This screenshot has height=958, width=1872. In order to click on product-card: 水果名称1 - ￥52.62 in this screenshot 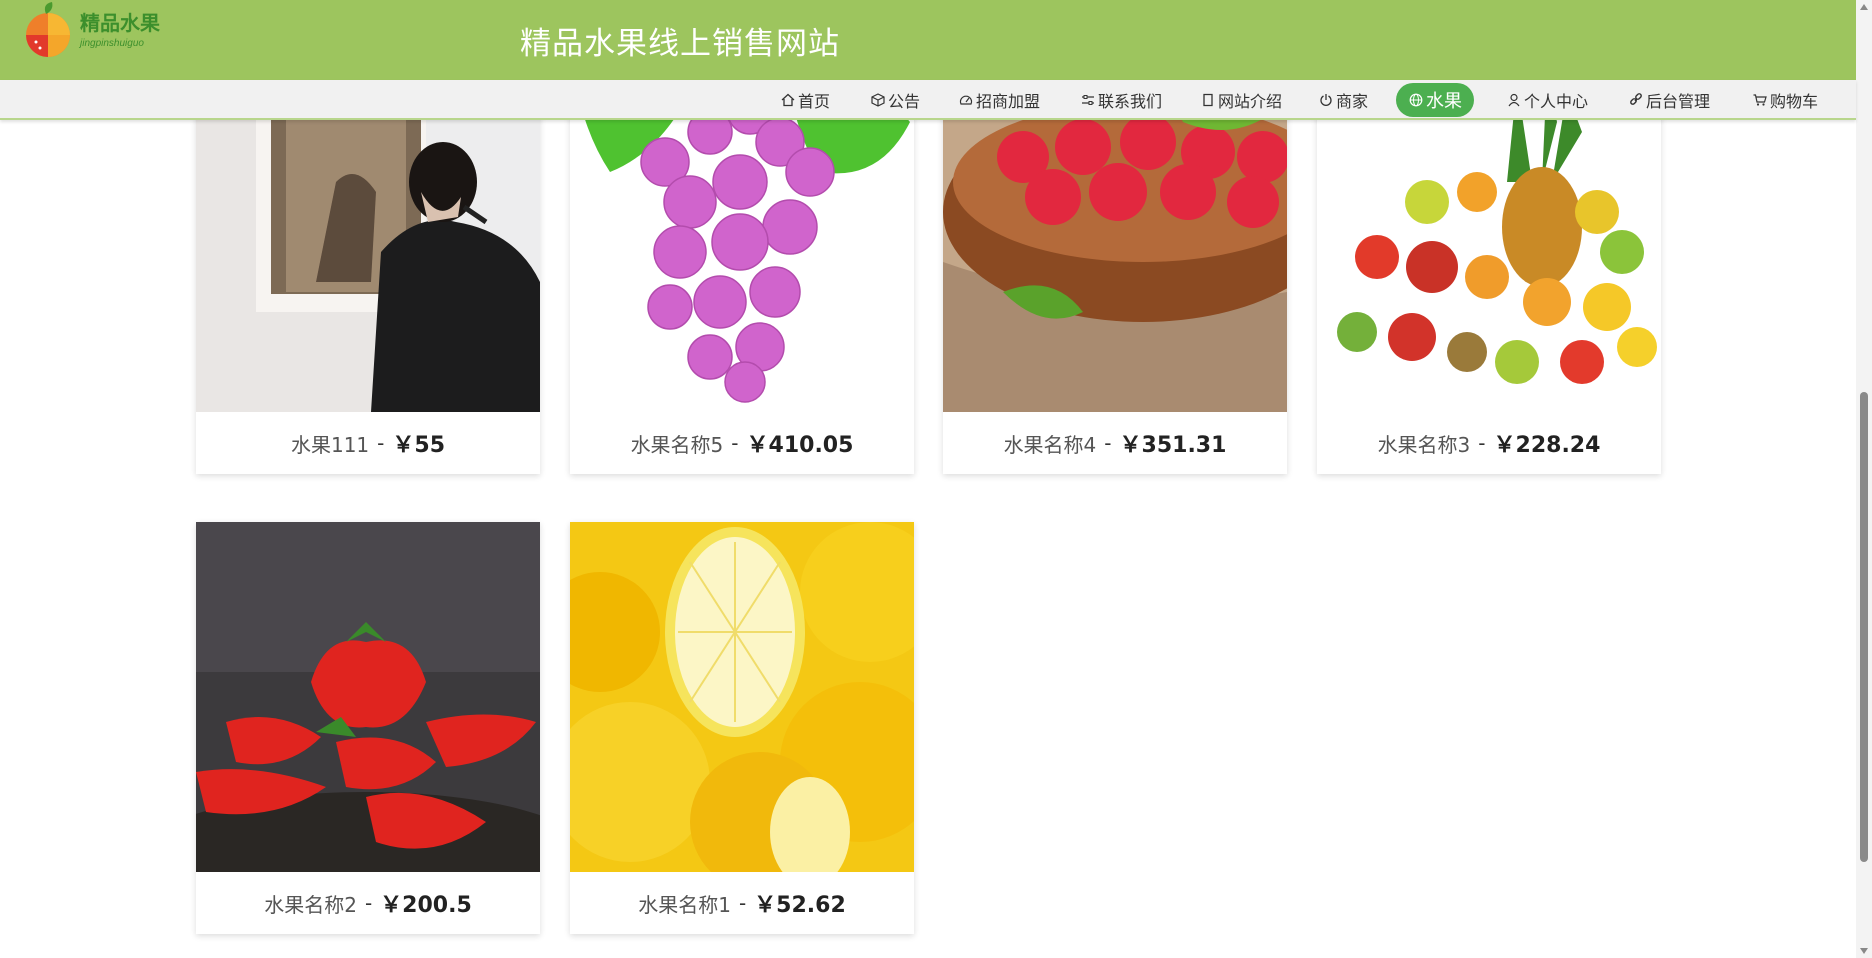, I will do `click(742, 728)`.